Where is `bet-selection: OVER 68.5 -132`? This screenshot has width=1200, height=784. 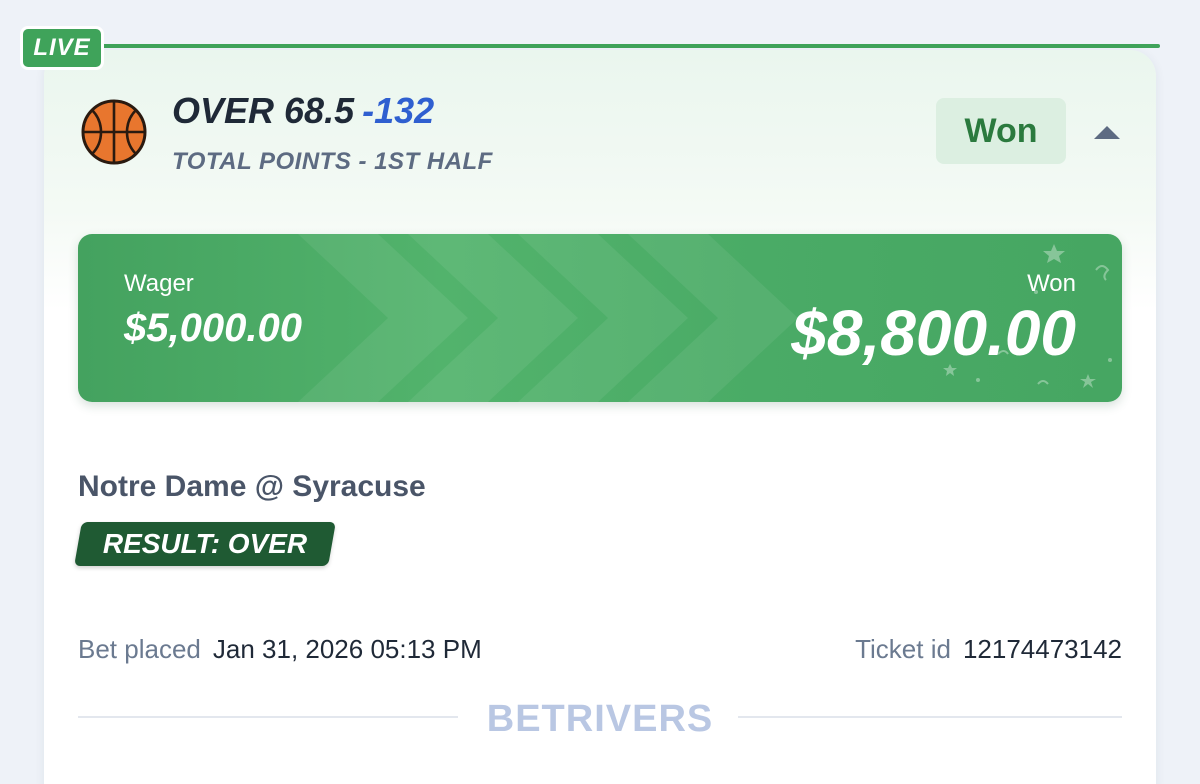 bet-selection: OVER 68.5 -132 is located at coordinates (303, 111).